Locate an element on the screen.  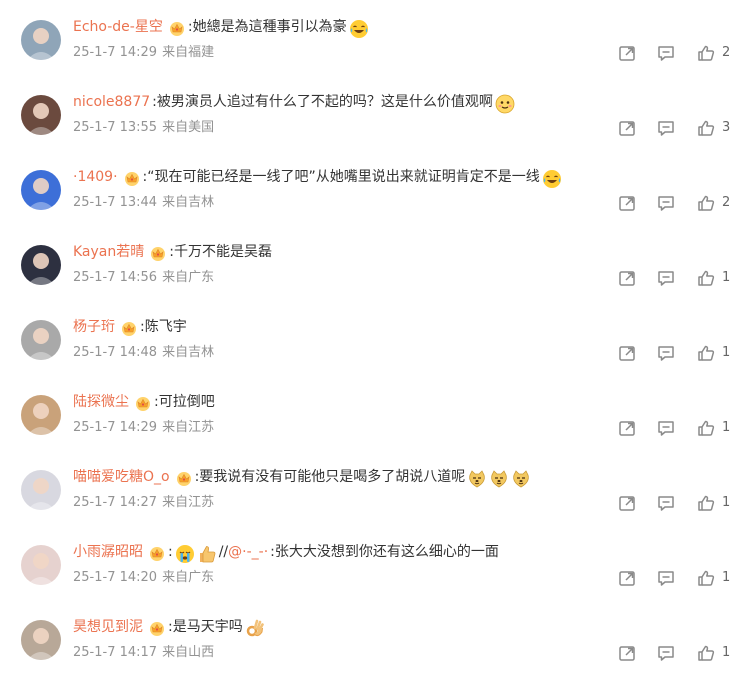
username-link: 昊想见到泥 is located at coordinates (108, 627).